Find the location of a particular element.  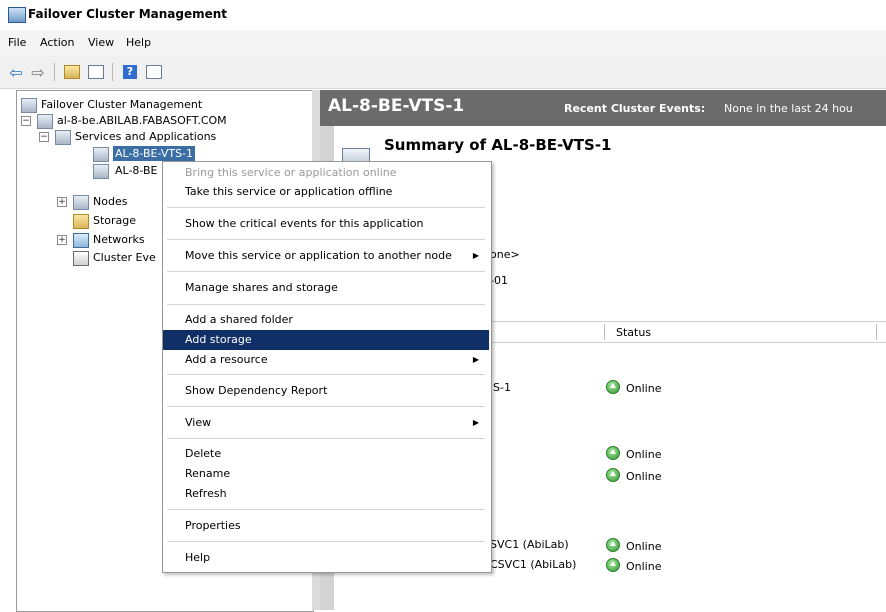

tree-cluster-label: al-8-be.ABILAB.FABASOFT.COM is located at coordinates (142, 120).